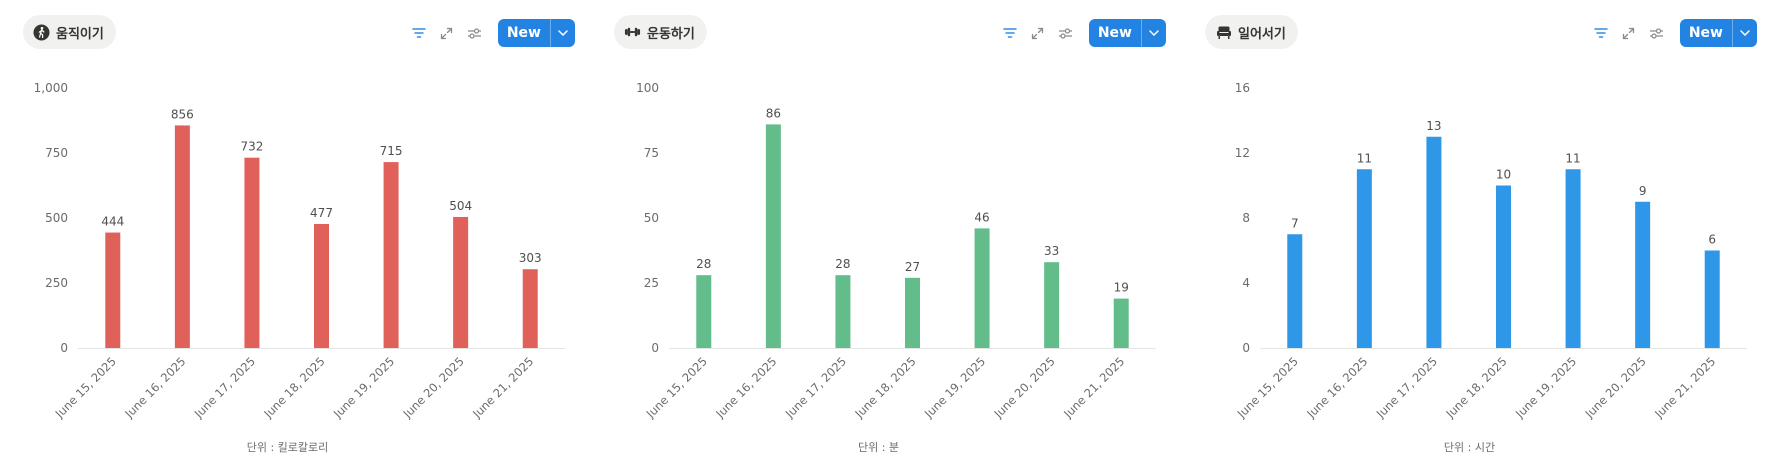 This screenshot has width=1792, height=470. Describe the element at coordinates (51, 88) in the screenshot. I see `y-tick-label: 1,000` at that location.